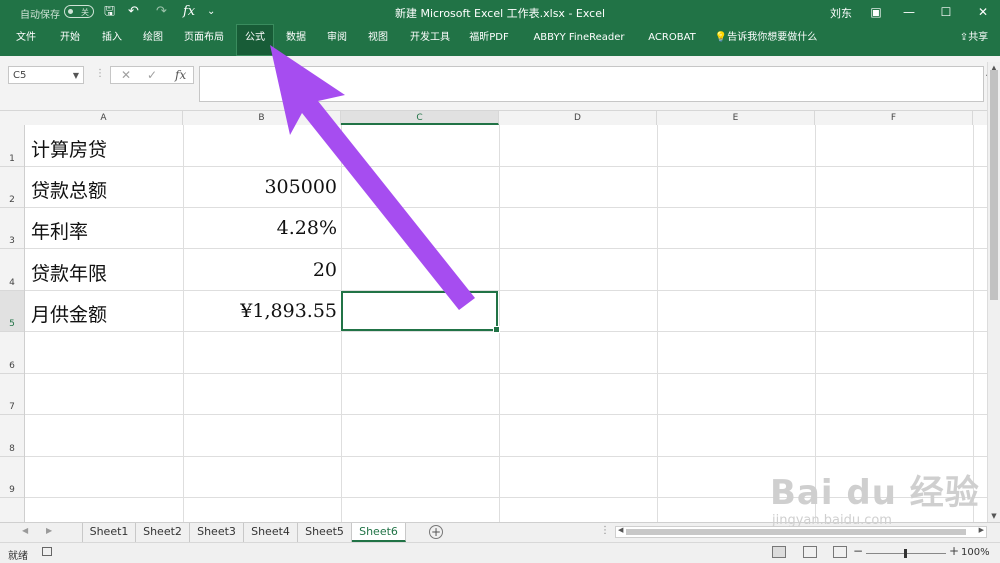  What do you see at coordinates (337, 40) in the screenshot?
I see `tab-review: 审阅` at bounding box center [337, 40].